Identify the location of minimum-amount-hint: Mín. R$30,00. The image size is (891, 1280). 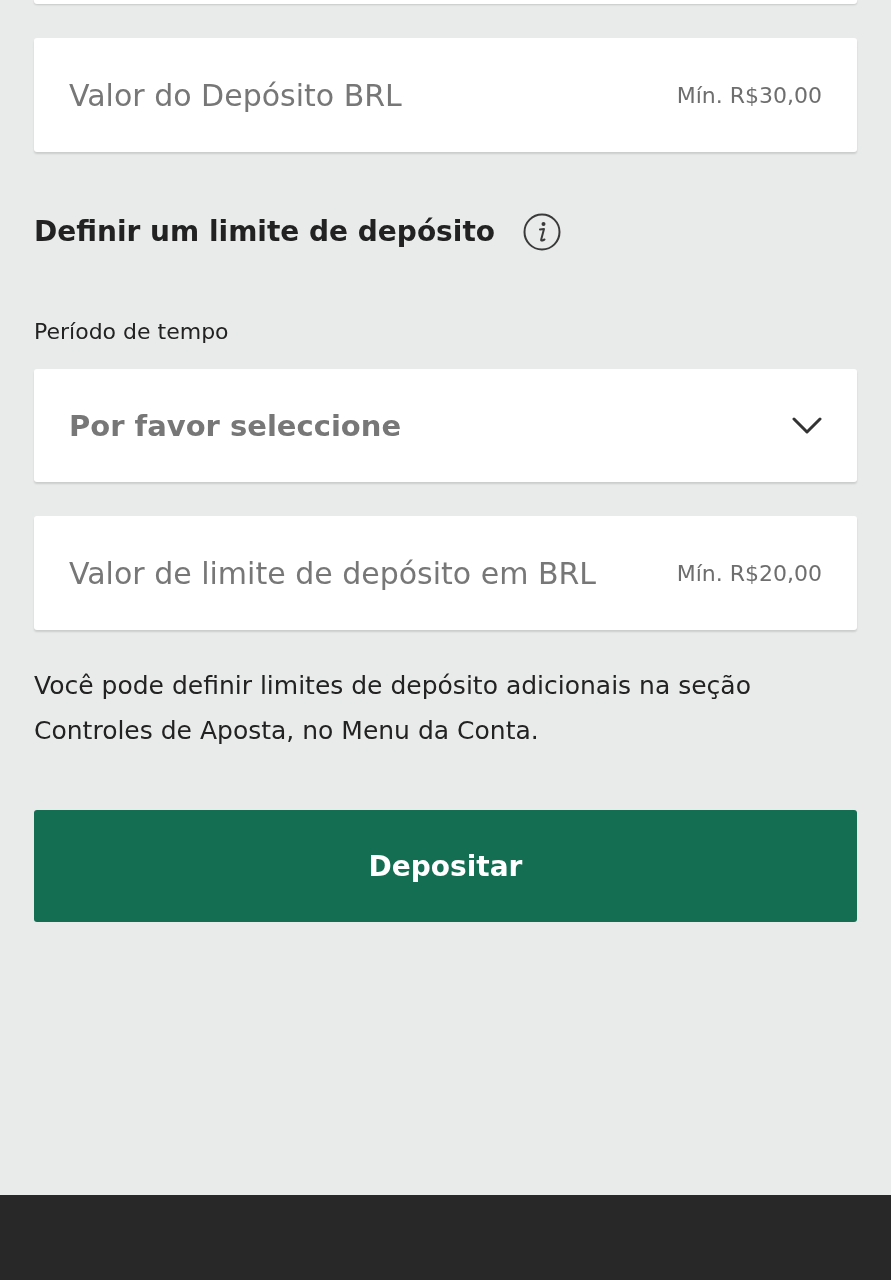
(749, 95).